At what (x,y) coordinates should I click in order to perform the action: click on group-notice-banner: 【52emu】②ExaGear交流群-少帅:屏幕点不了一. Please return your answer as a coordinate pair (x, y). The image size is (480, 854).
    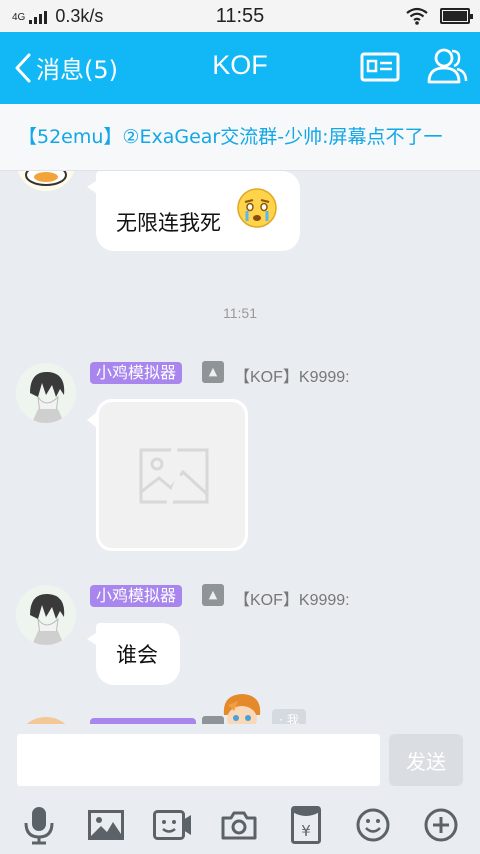
    Looking at the image, I should click on (240, 137).